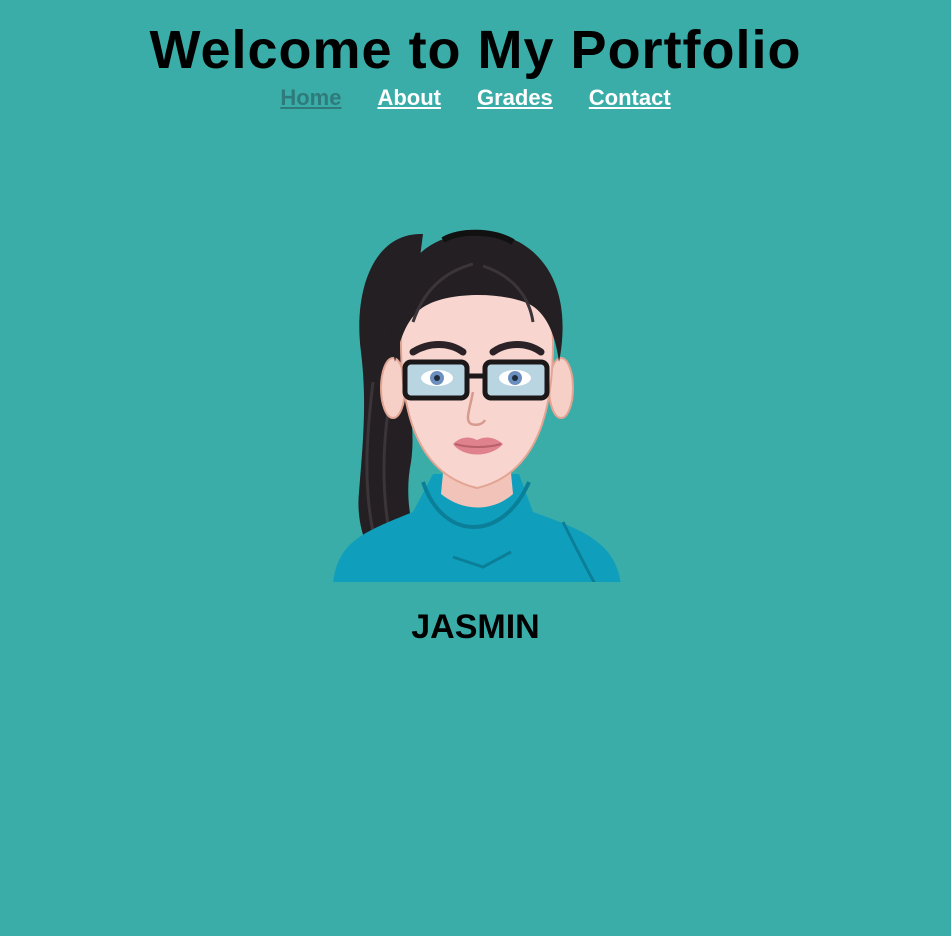 The width and height of the screenshot is (951, 936). I want to click on avatar, so click(477, 405).